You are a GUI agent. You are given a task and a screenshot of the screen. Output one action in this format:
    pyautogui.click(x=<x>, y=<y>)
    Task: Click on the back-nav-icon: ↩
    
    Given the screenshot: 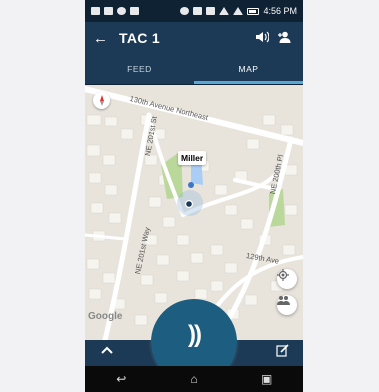 What is the action you would take?
    pyautogui.click(x=121, y=379)
    